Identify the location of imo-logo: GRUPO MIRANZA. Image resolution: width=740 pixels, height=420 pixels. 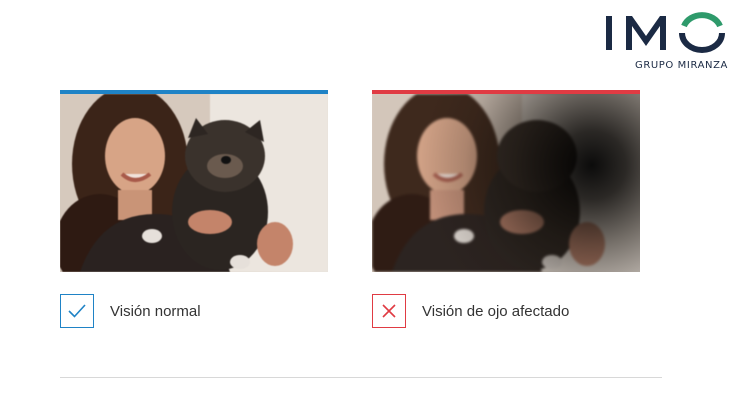
(666, 40).